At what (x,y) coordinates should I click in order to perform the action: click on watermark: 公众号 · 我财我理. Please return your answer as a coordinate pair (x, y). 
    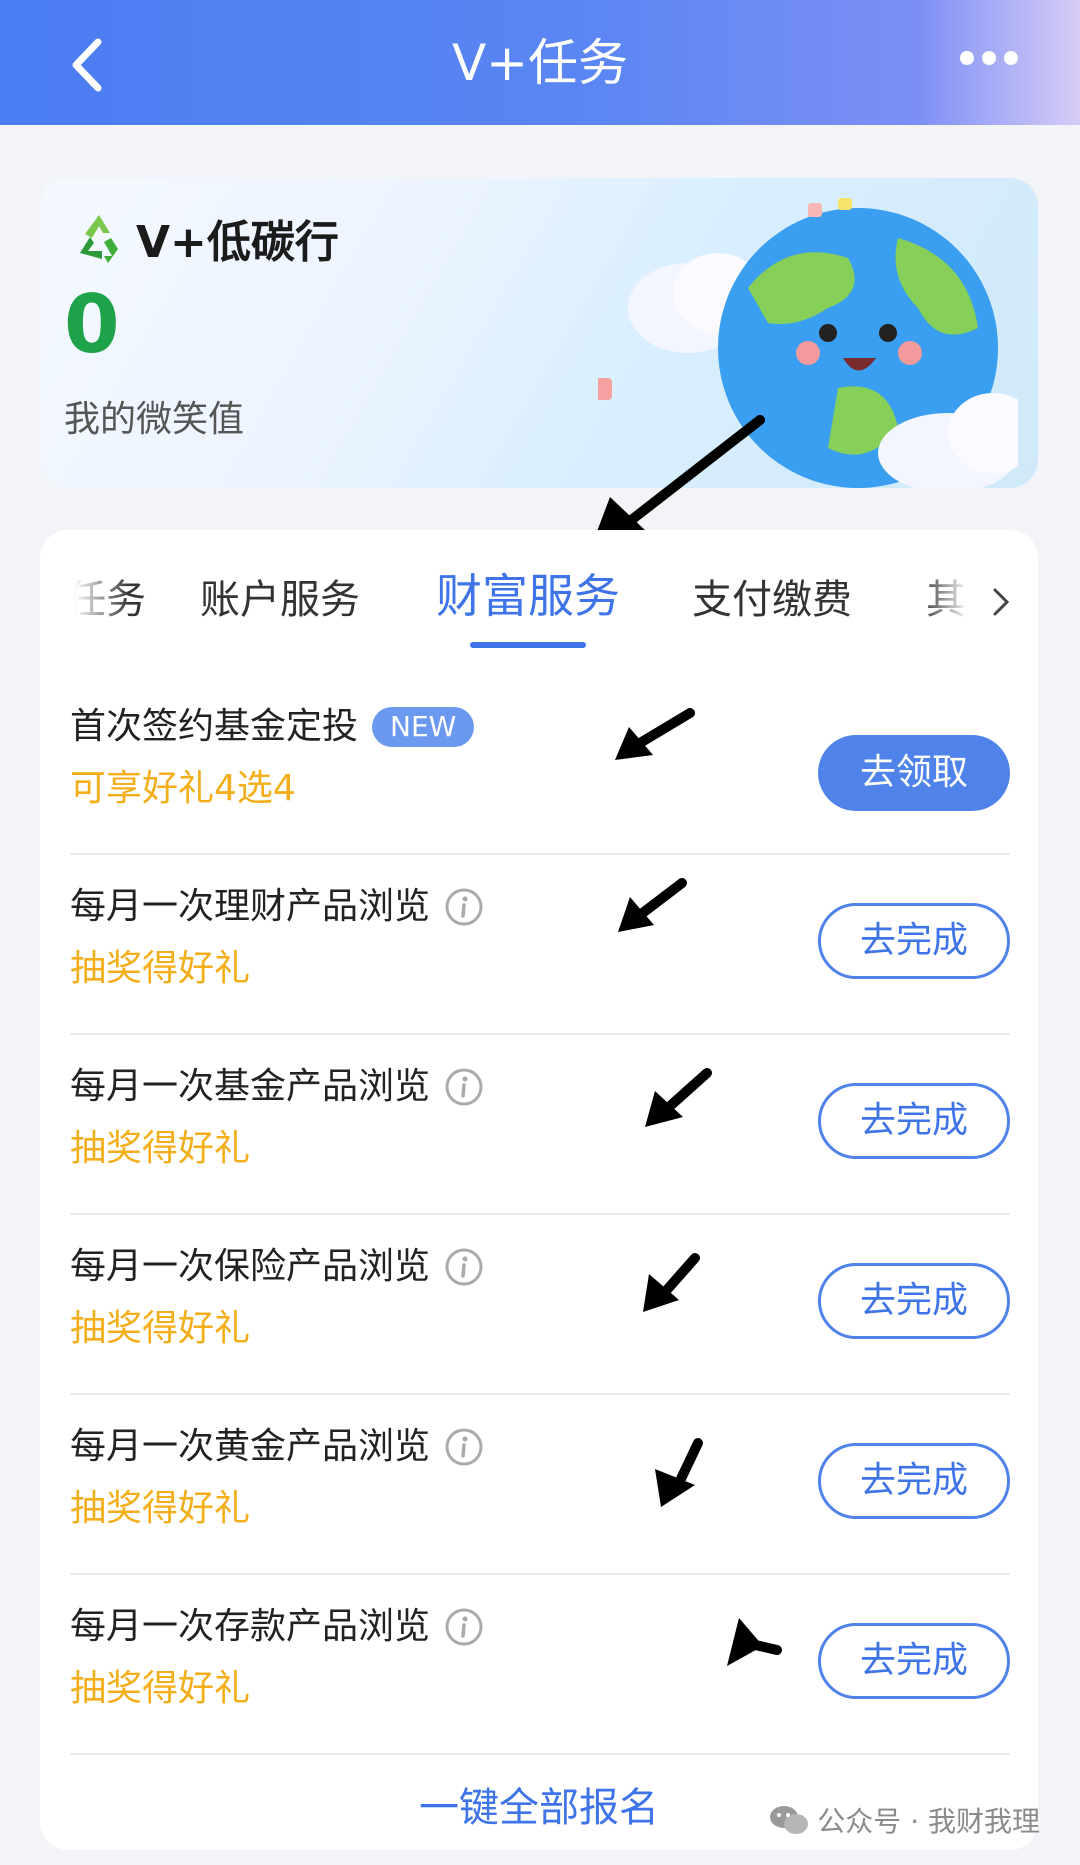
    Looking at the image, I should click on (904, 1820).